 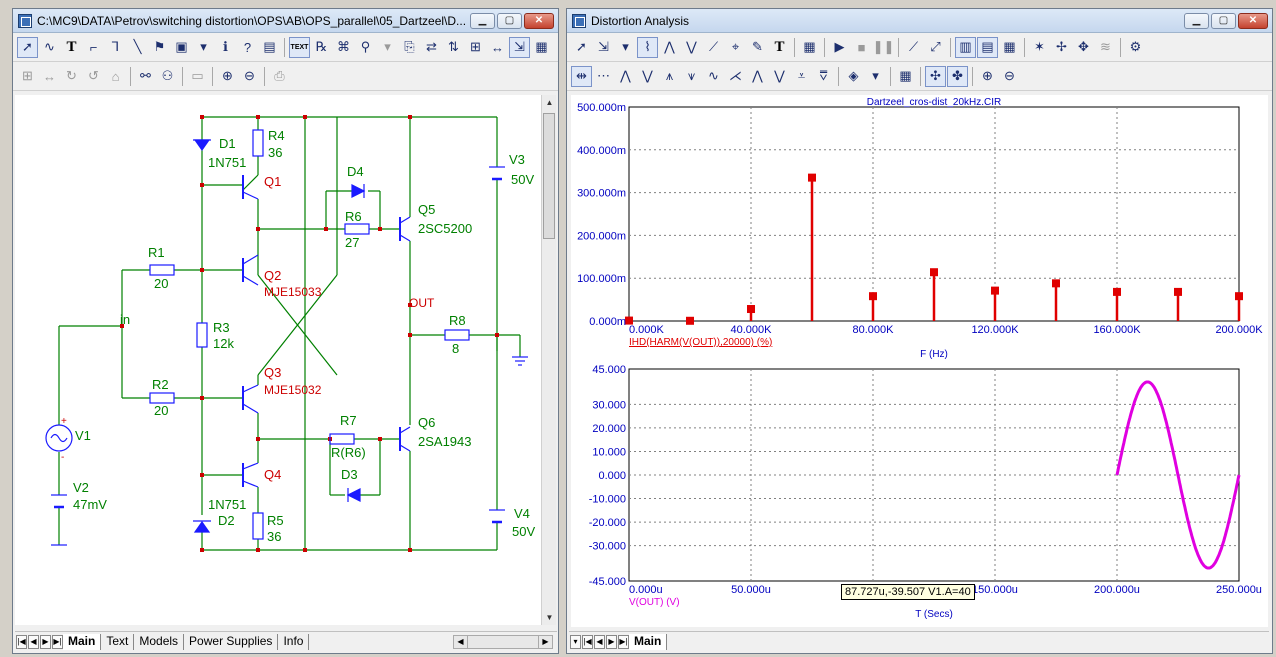 What do you see at coordinates (581, 76) in the screenshot?
I see `cursor-fit-icon: ⇹` at bounding box center [581, 76].